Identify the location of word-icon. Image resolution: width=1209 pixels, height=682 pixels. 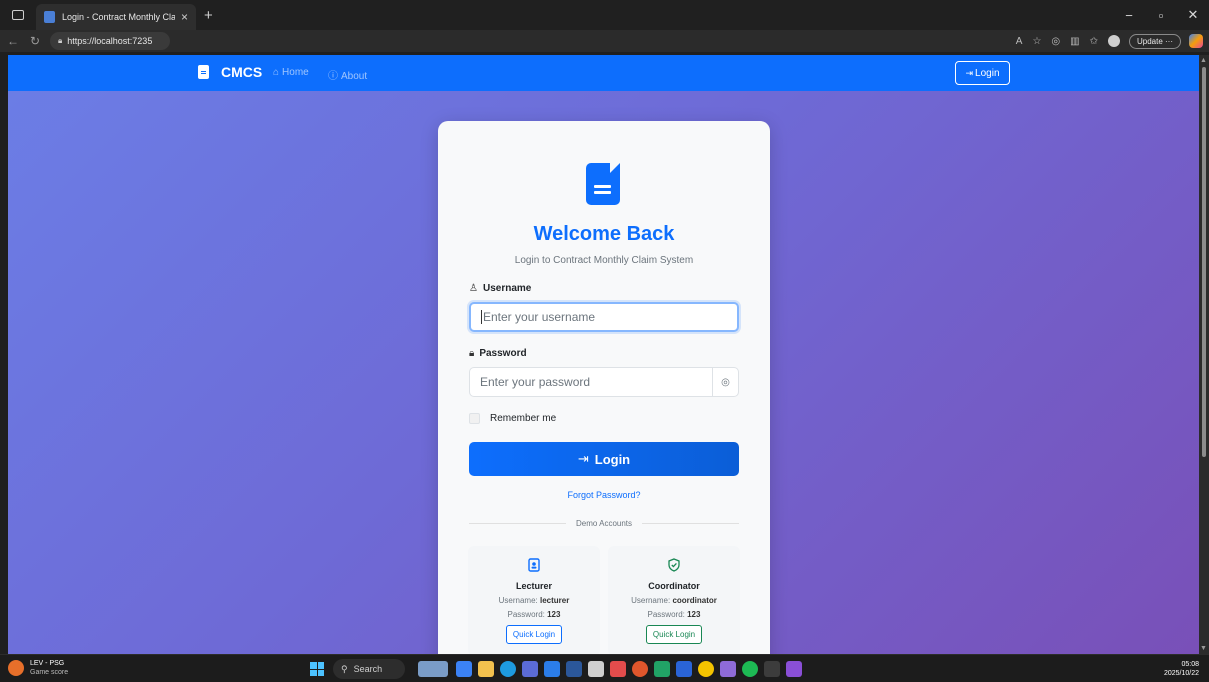
(574, 669).